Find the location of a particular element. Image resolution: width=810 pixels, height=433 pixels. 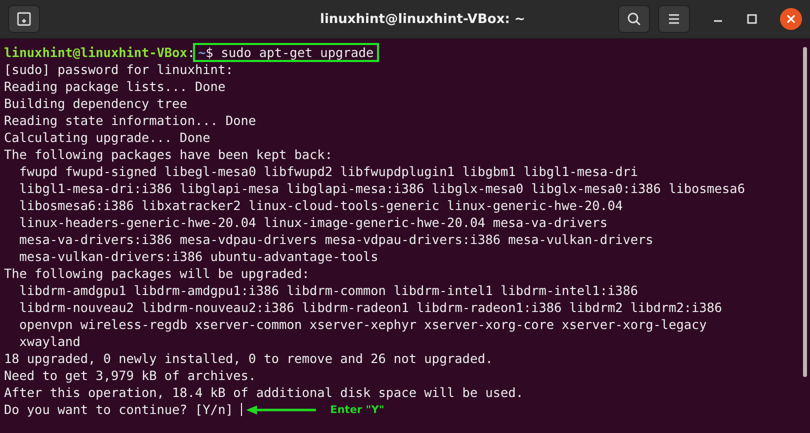

continue-prompt: Do you want to continue? [Y/n] is located at coordinates (119, 409).